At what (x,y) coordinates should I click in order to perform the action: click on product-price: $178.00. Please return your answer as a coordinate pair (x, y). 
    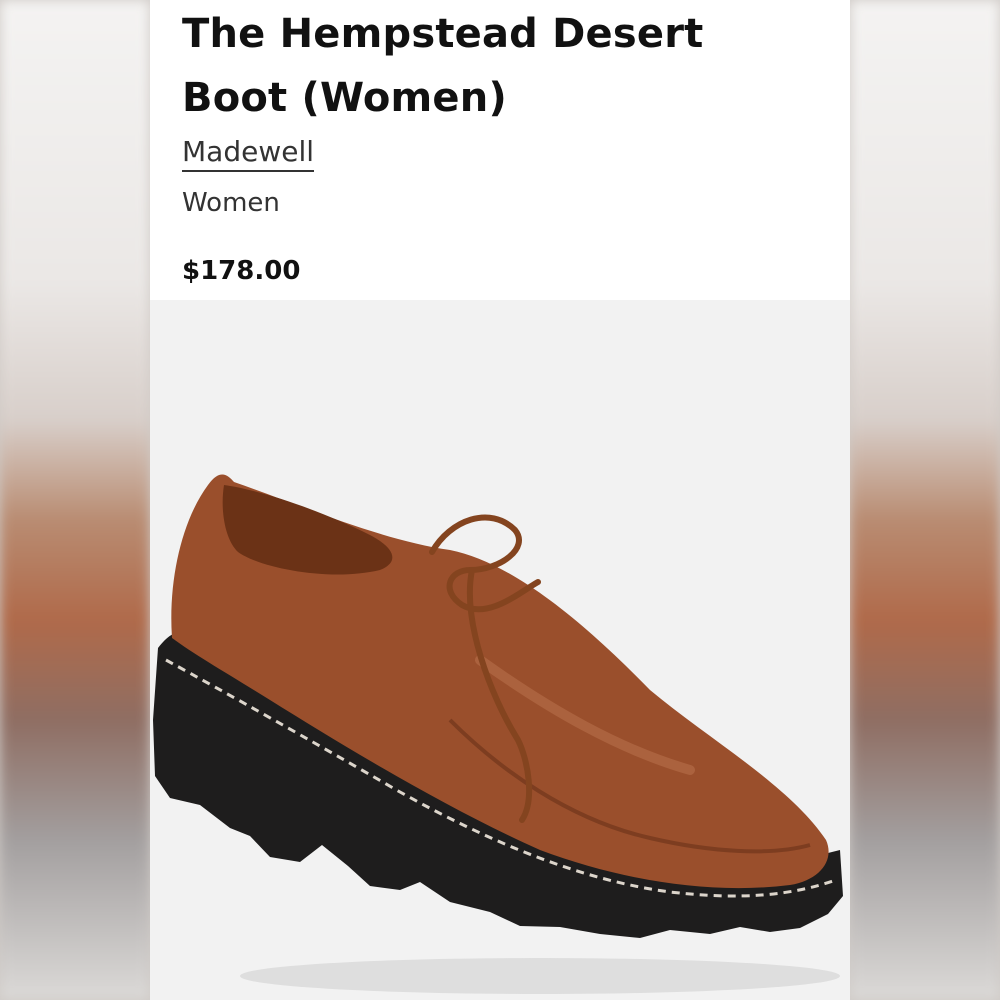
    Looking at the image, I should click on (241, 271).